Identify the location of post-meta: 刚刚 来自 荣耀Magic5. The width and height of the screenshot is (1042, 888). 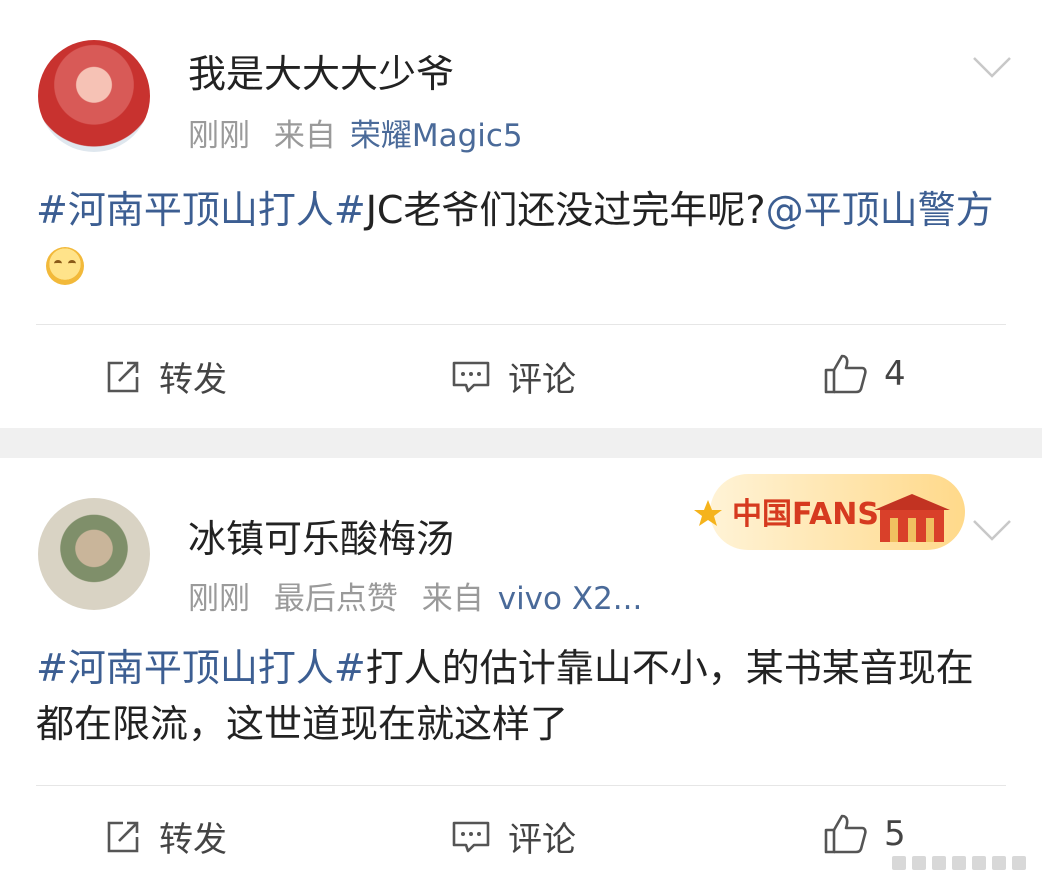
(362, 132).